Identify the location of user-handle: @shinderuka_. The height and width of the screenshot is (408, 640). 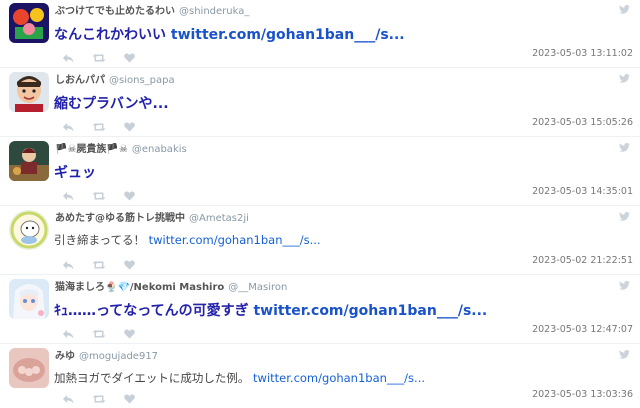
(214, 11).